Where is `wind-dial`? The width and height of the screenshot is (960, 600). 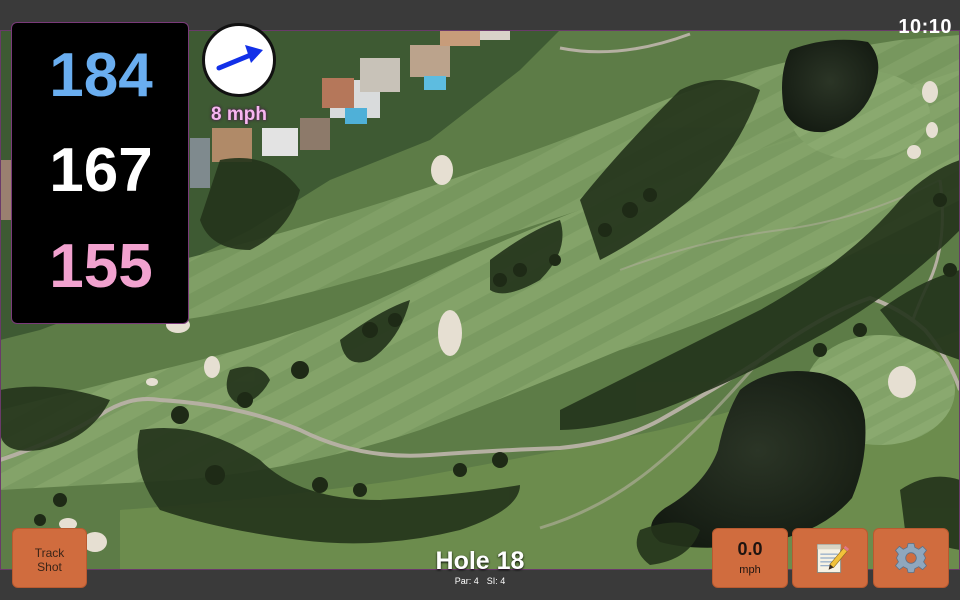 wind-dial is located at coordinates (239, 60).